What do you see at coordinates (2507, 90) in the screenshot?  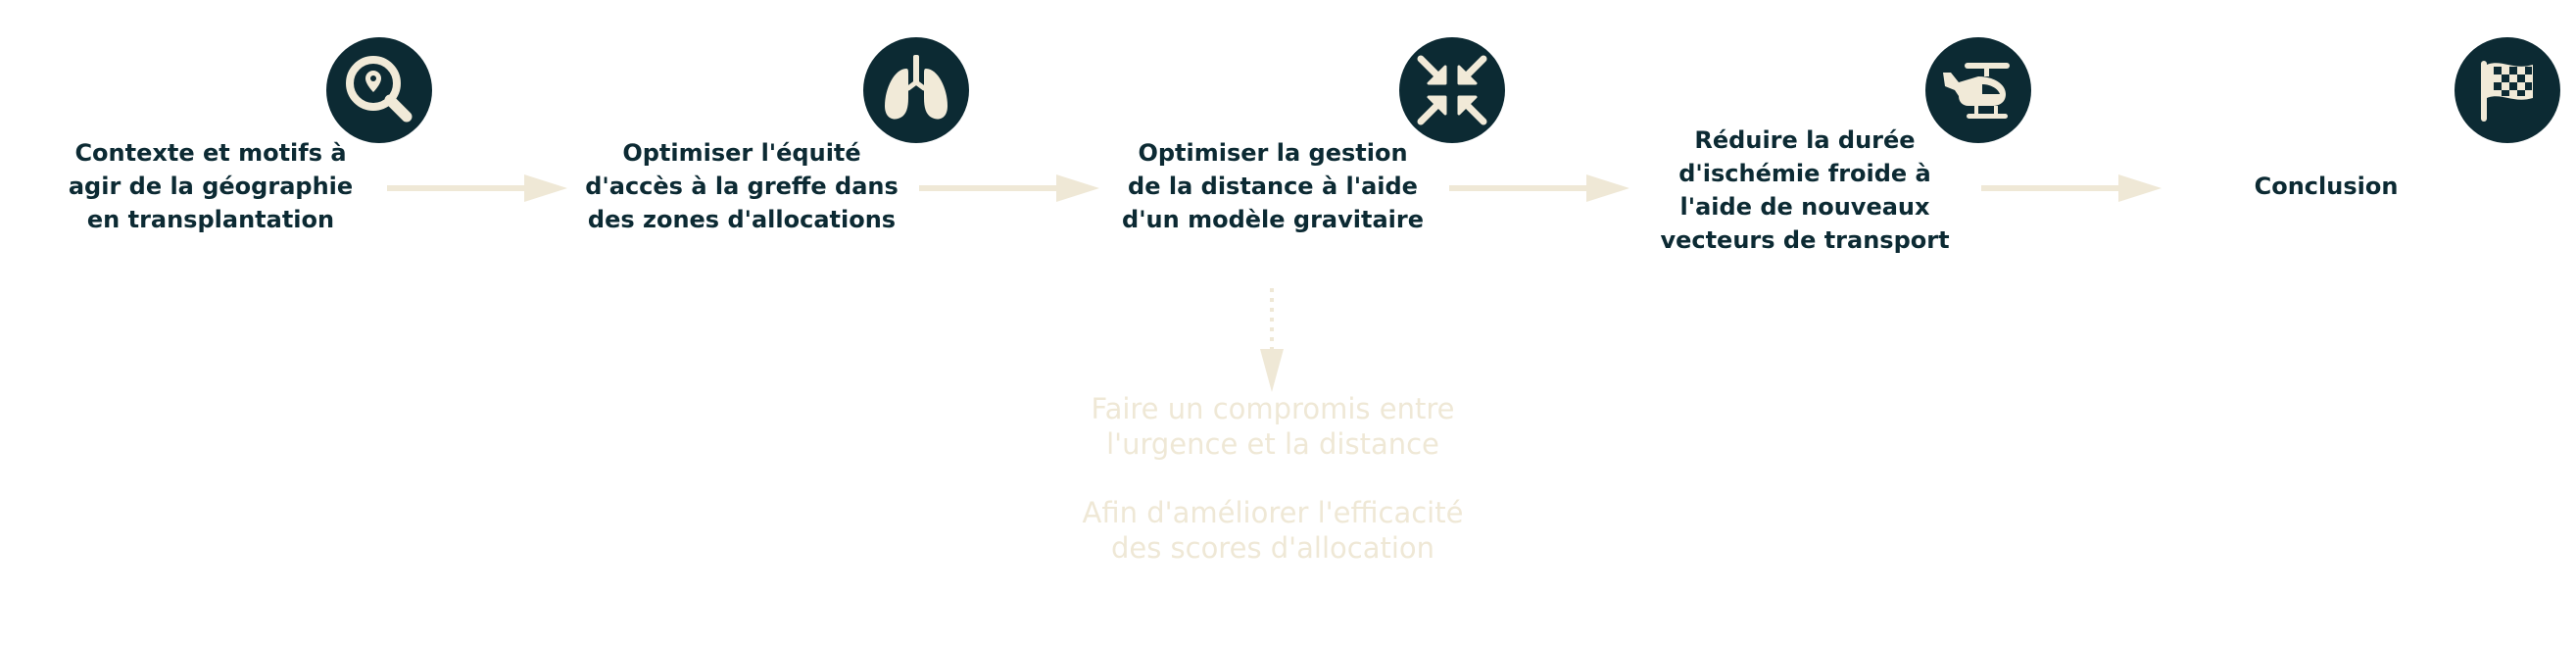 I see `checkered-flag-icon` at bounding box center [2507, 90].